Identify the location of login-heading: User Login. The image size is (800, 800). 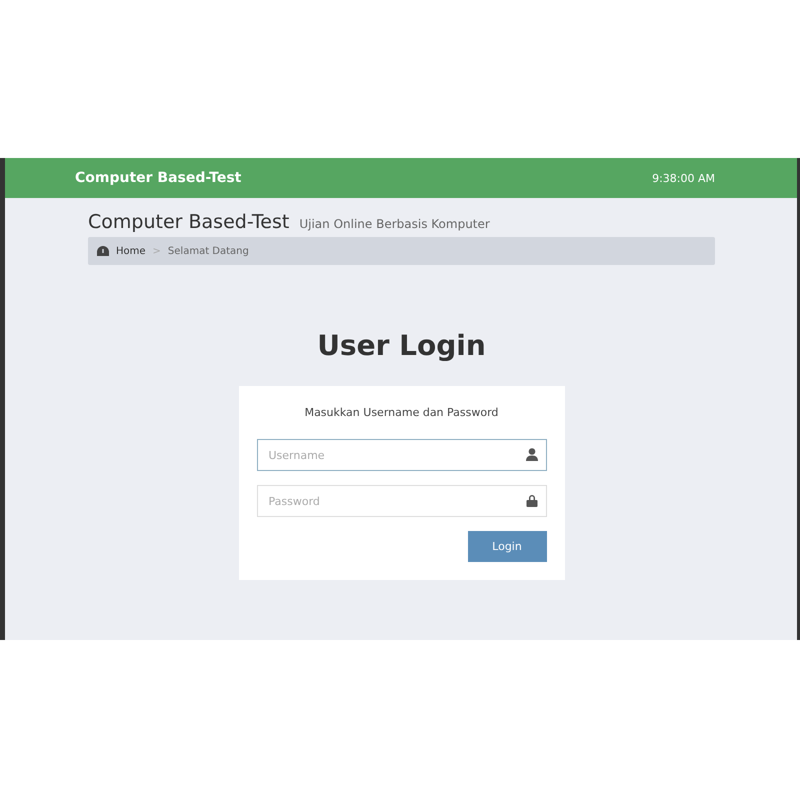
(401, 345).